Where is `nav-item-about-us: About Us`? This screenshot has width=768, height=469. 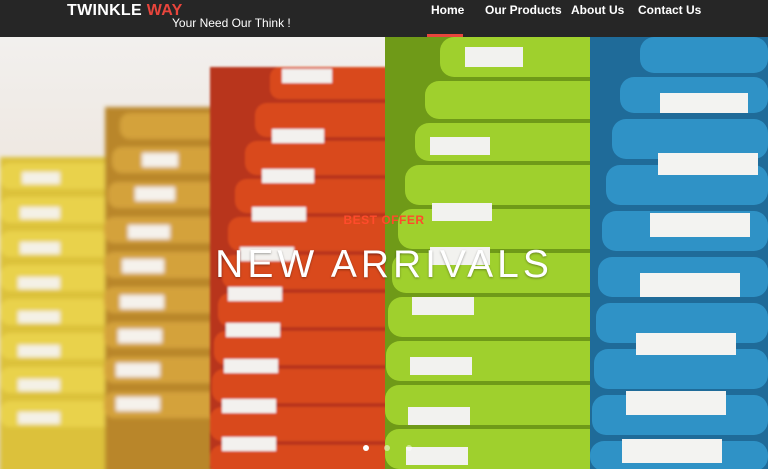
nav-item-about-us: About Us is located at coordinates (597, 10).